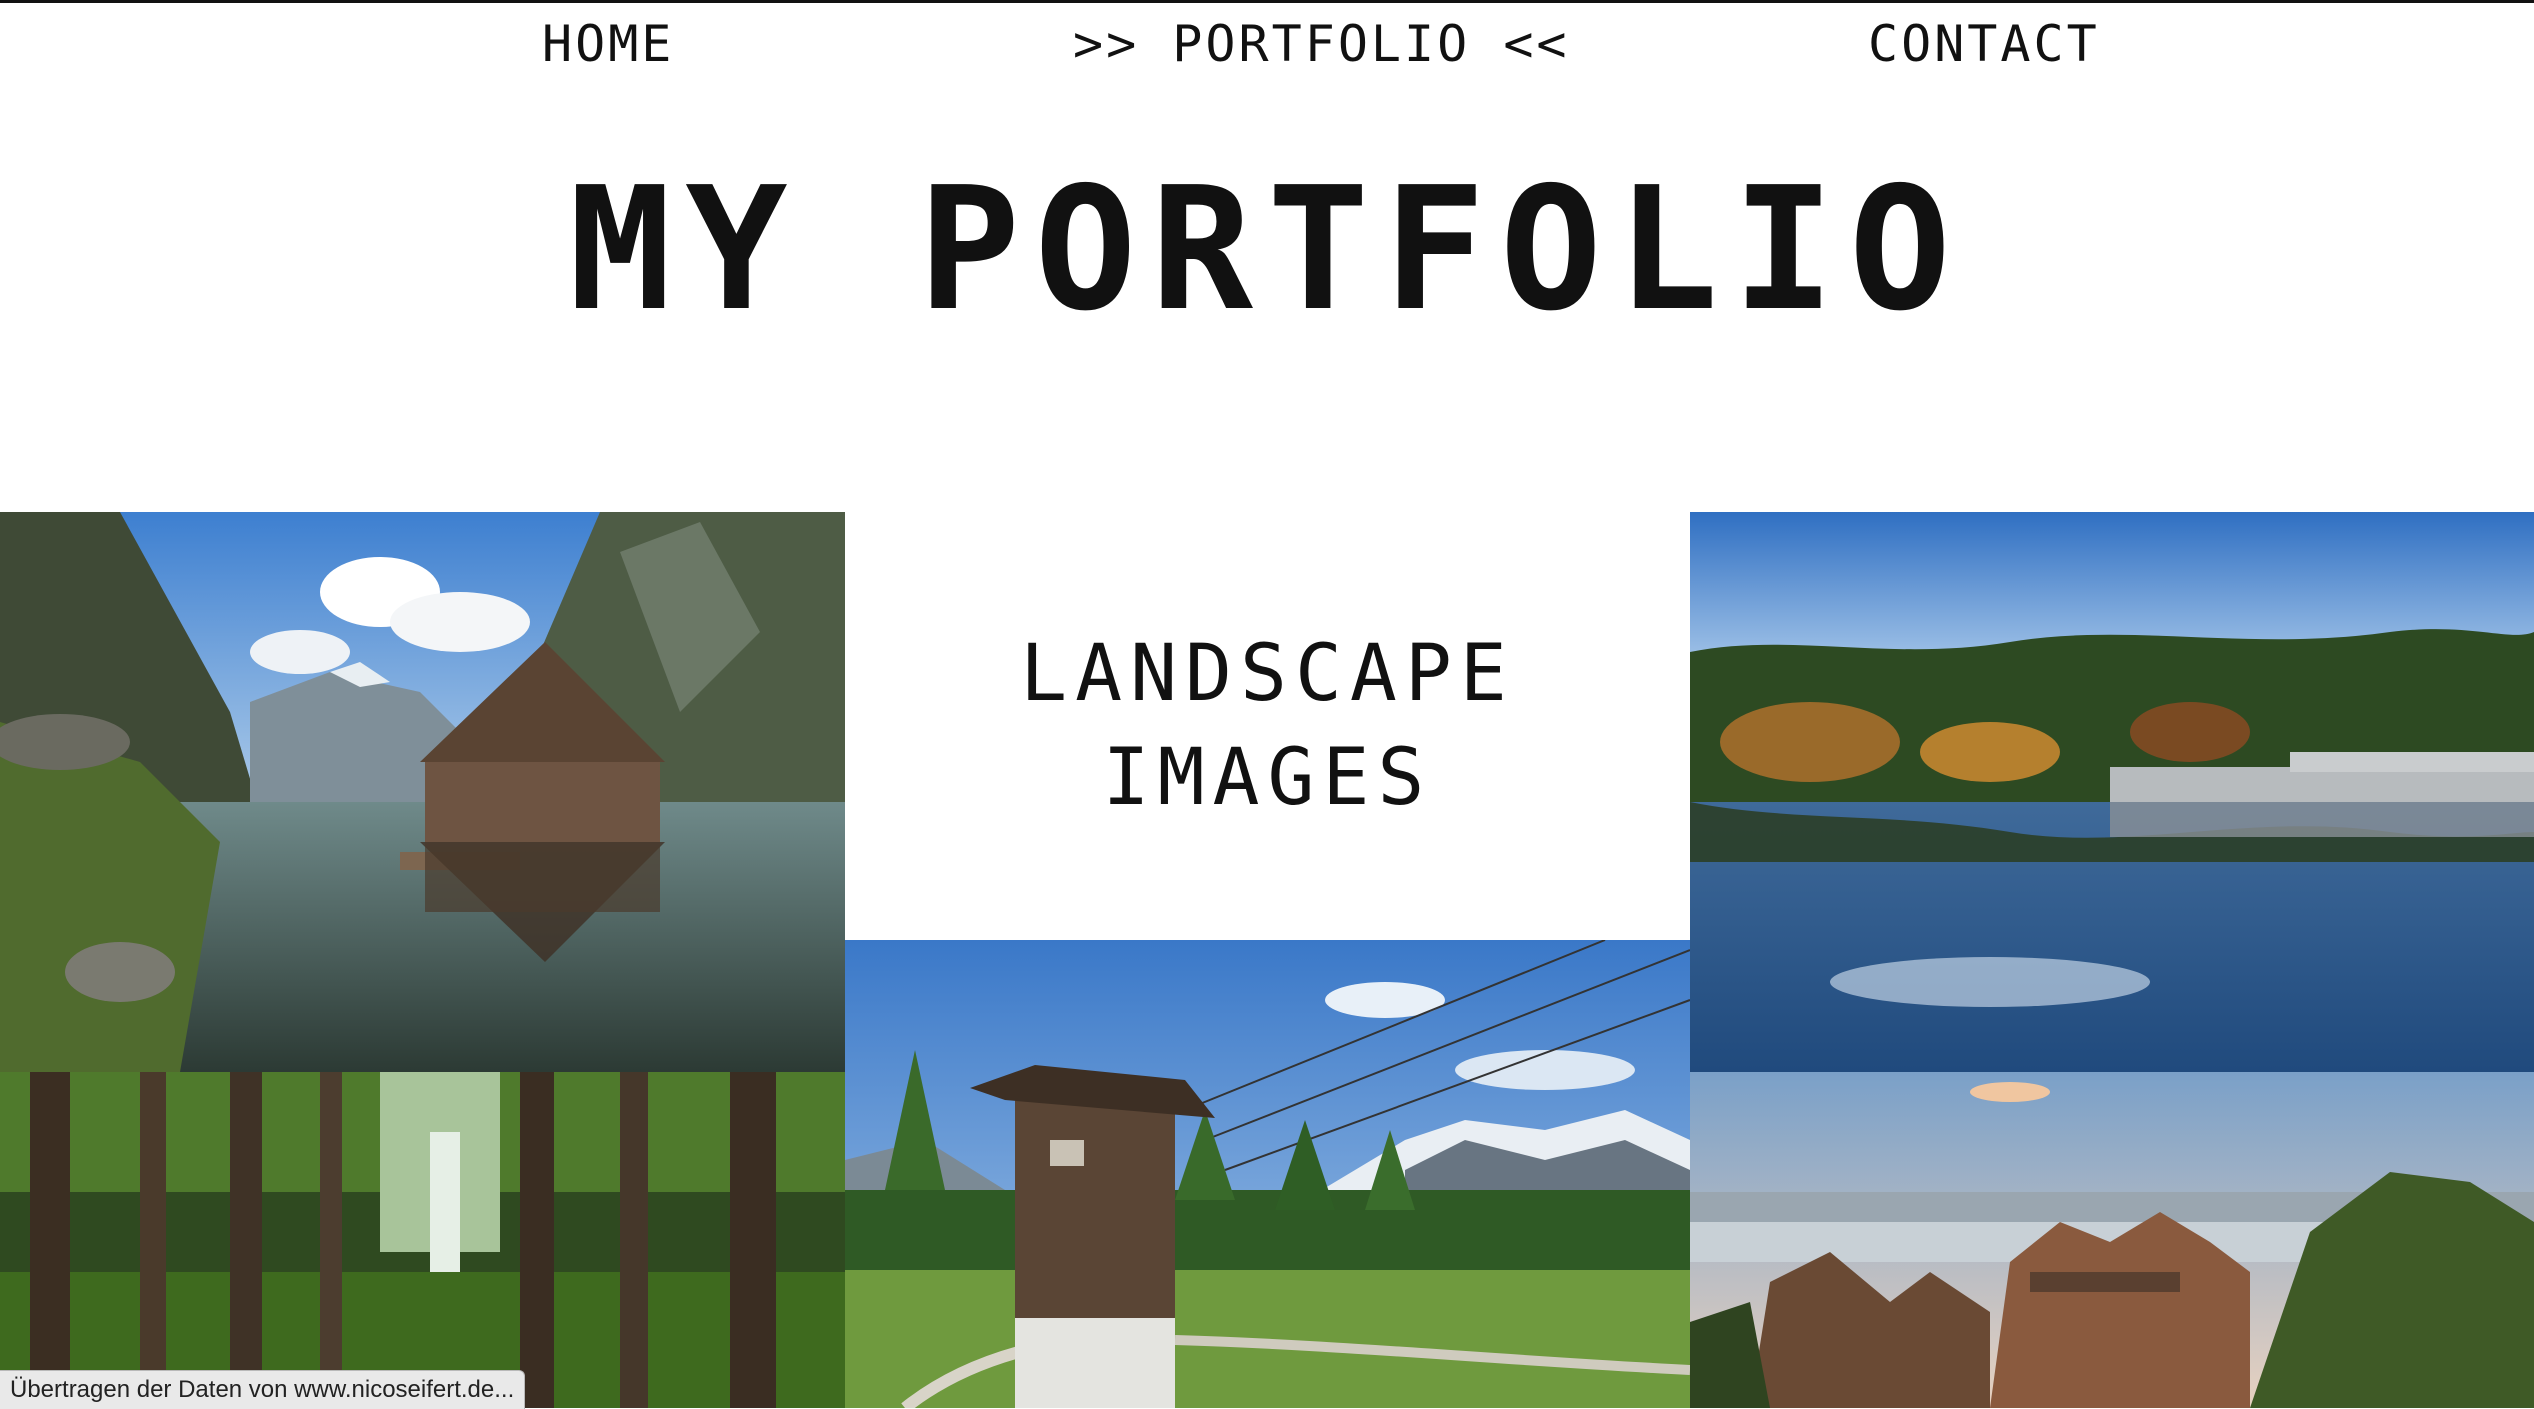 This screenshot has height=1409, width=2534. I want to click on nav-portfolio-link: >> PORTFOLIO <<, so click(1321, 44).